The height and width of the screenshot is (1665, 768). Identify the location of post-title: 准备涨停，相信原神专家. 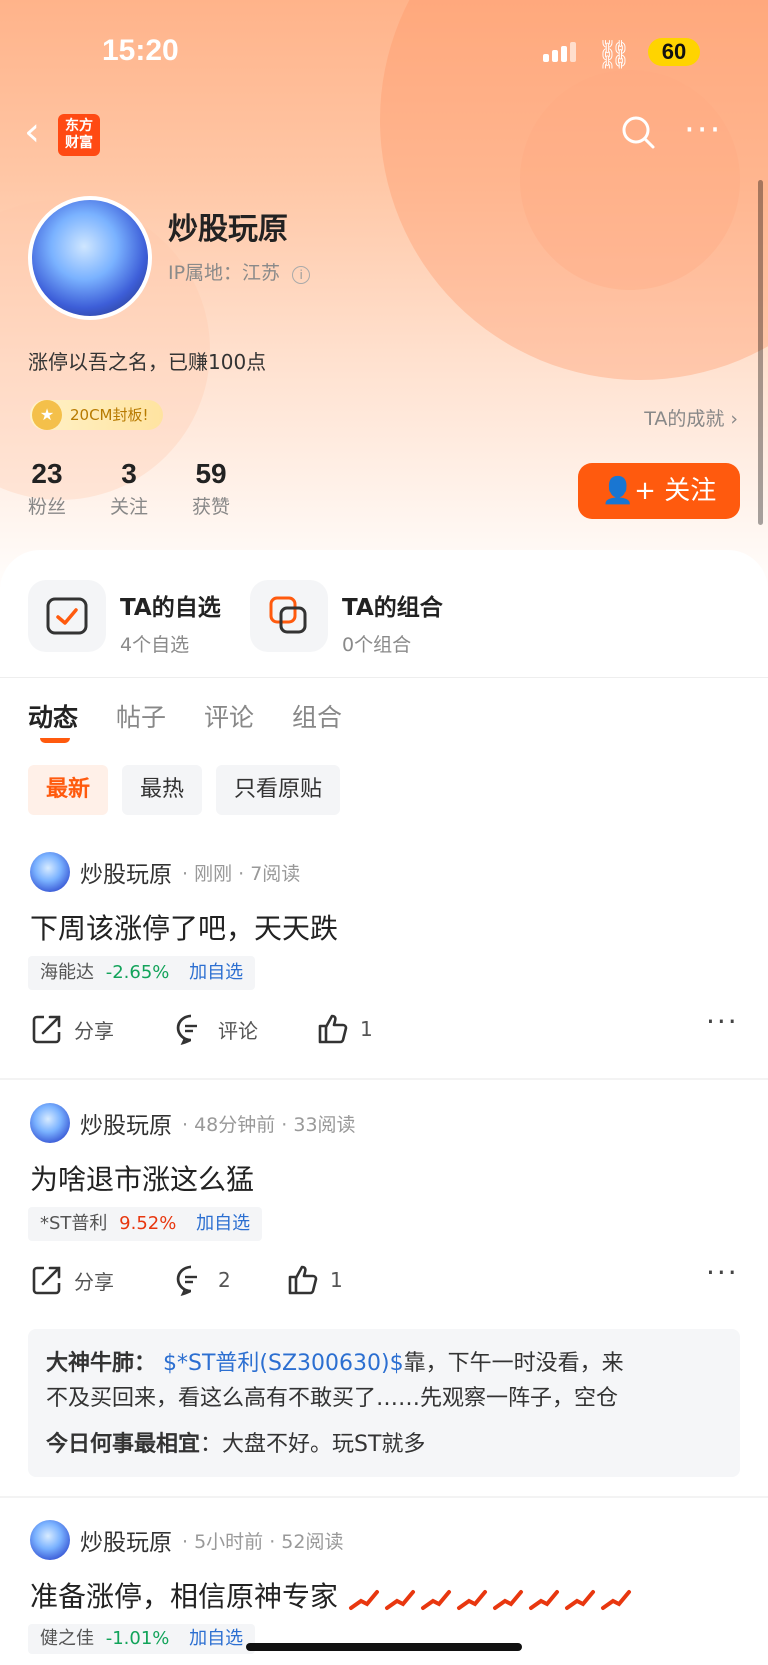
(331, 1595).